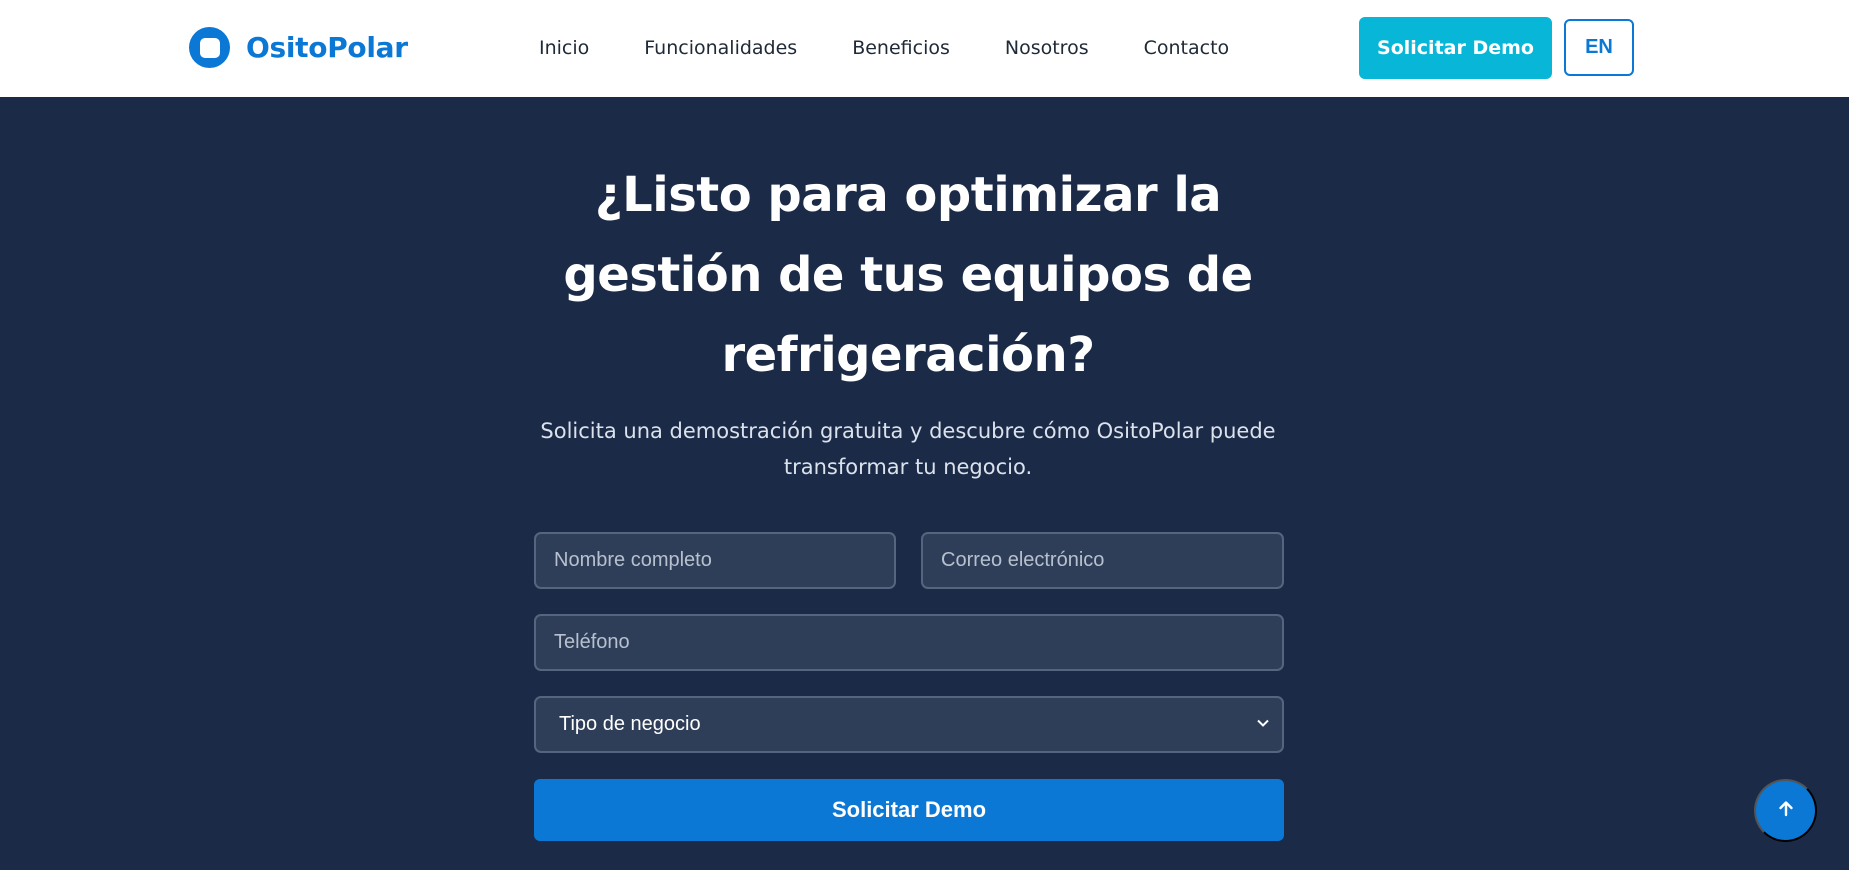 This screenshot has width=1849, height=870. I want to click on nav-link-nosotros: Nosotros, so click(1047, 48).